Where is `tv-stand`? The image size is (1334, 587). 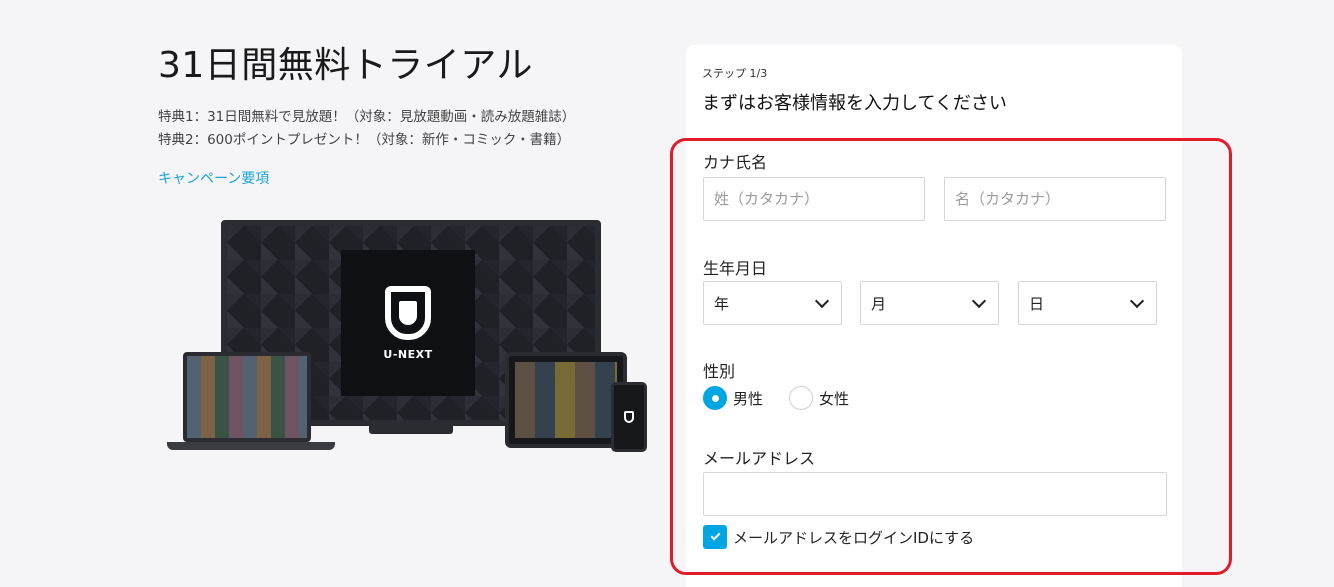 tv-stand is located at coordinates (411, 430).